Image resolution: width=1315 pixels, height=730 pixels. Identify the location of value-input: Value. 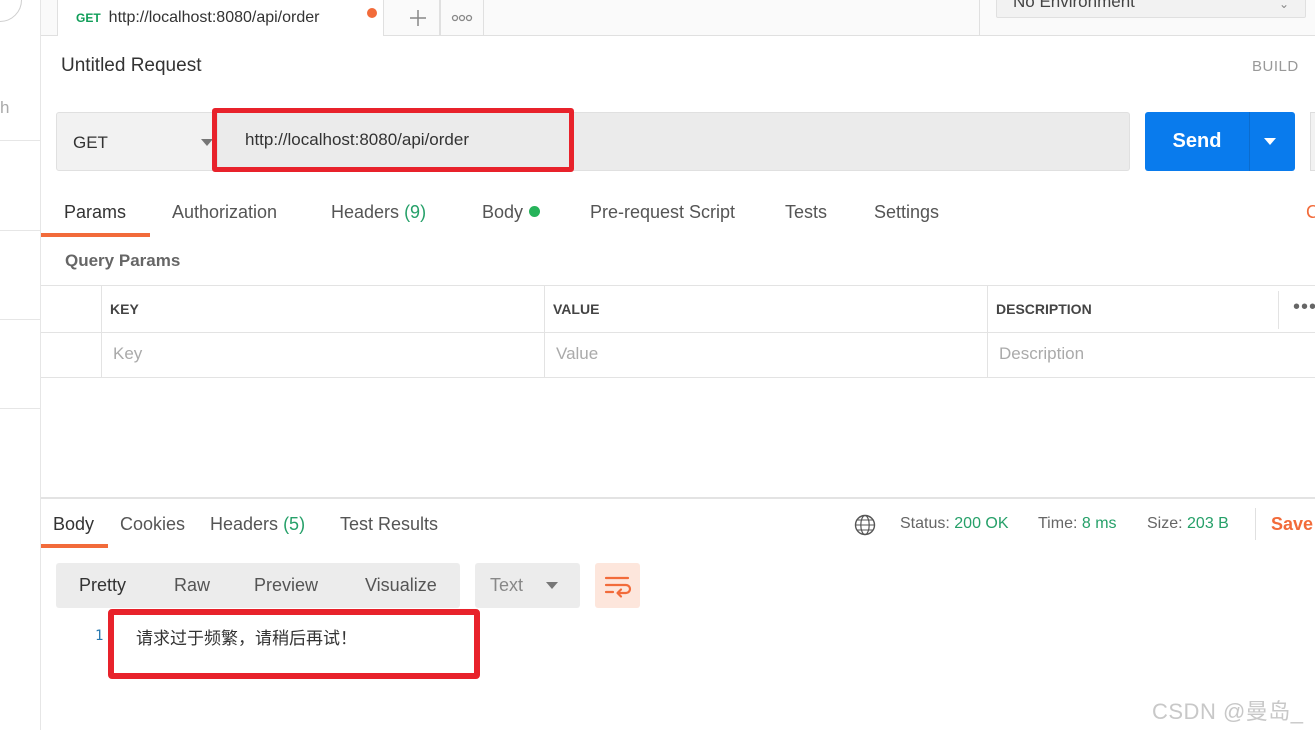
(577, 354).